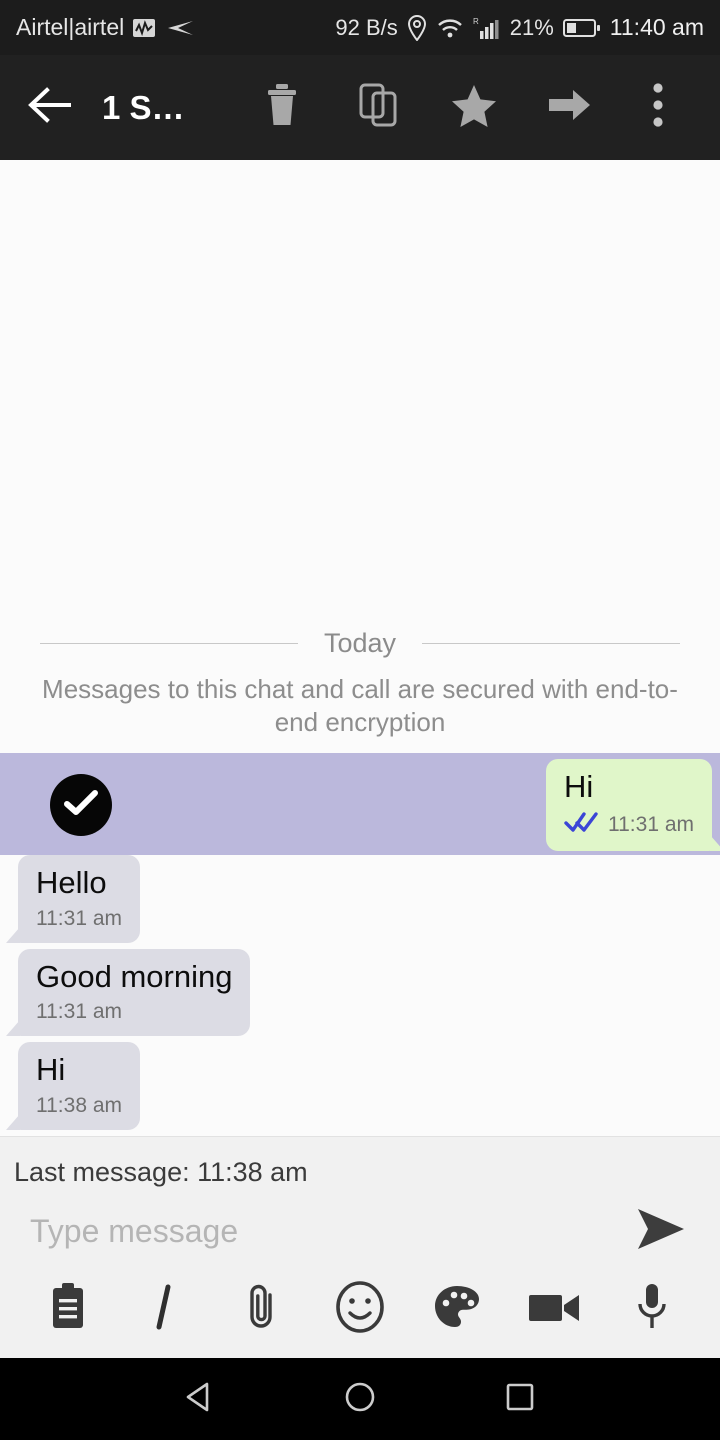 The image size is (720, 1440). I want to click on status-bar: Airtel|airtel 92 B/s R 21% 11:40 am, so click(360, 27).